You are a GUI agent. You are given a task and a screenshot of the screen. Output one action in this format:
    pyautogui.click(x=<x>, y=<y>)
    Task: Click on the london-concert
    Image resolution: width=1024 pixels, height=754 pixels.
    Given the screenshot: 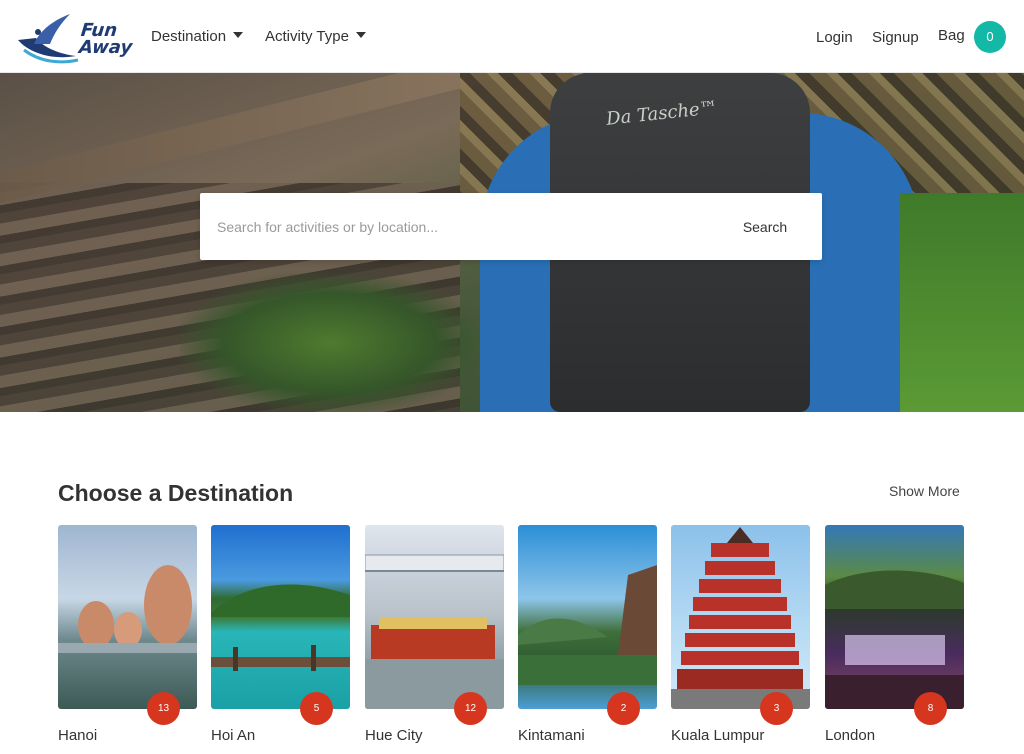 What is the action you would take?
    pyautogui.click(x=894, y=639)
    